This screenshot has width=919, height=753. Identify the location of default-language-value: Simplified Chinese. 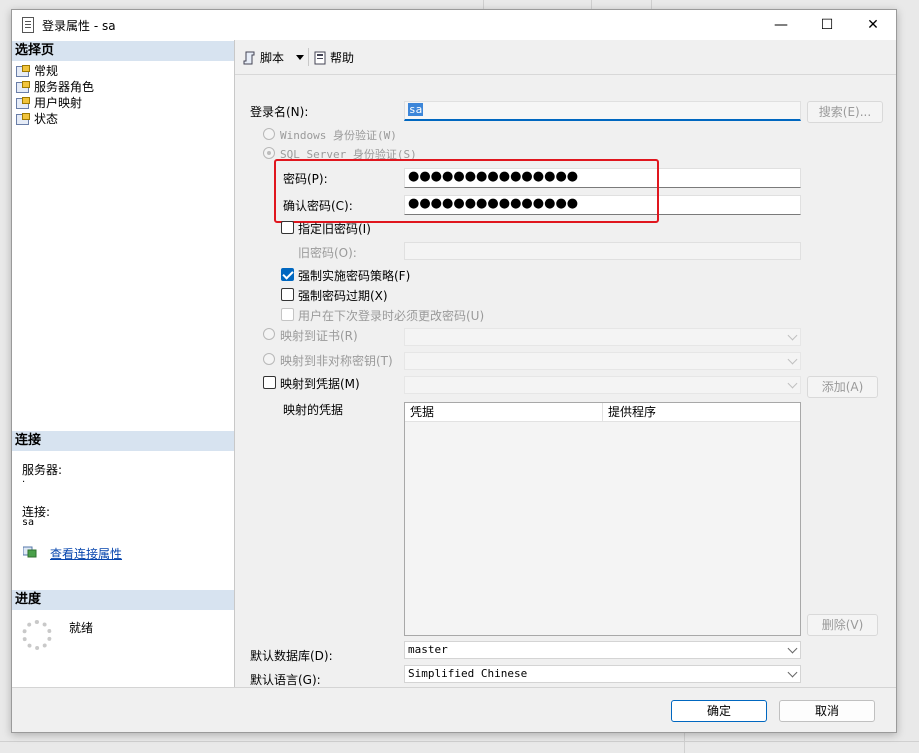
(468, 673).